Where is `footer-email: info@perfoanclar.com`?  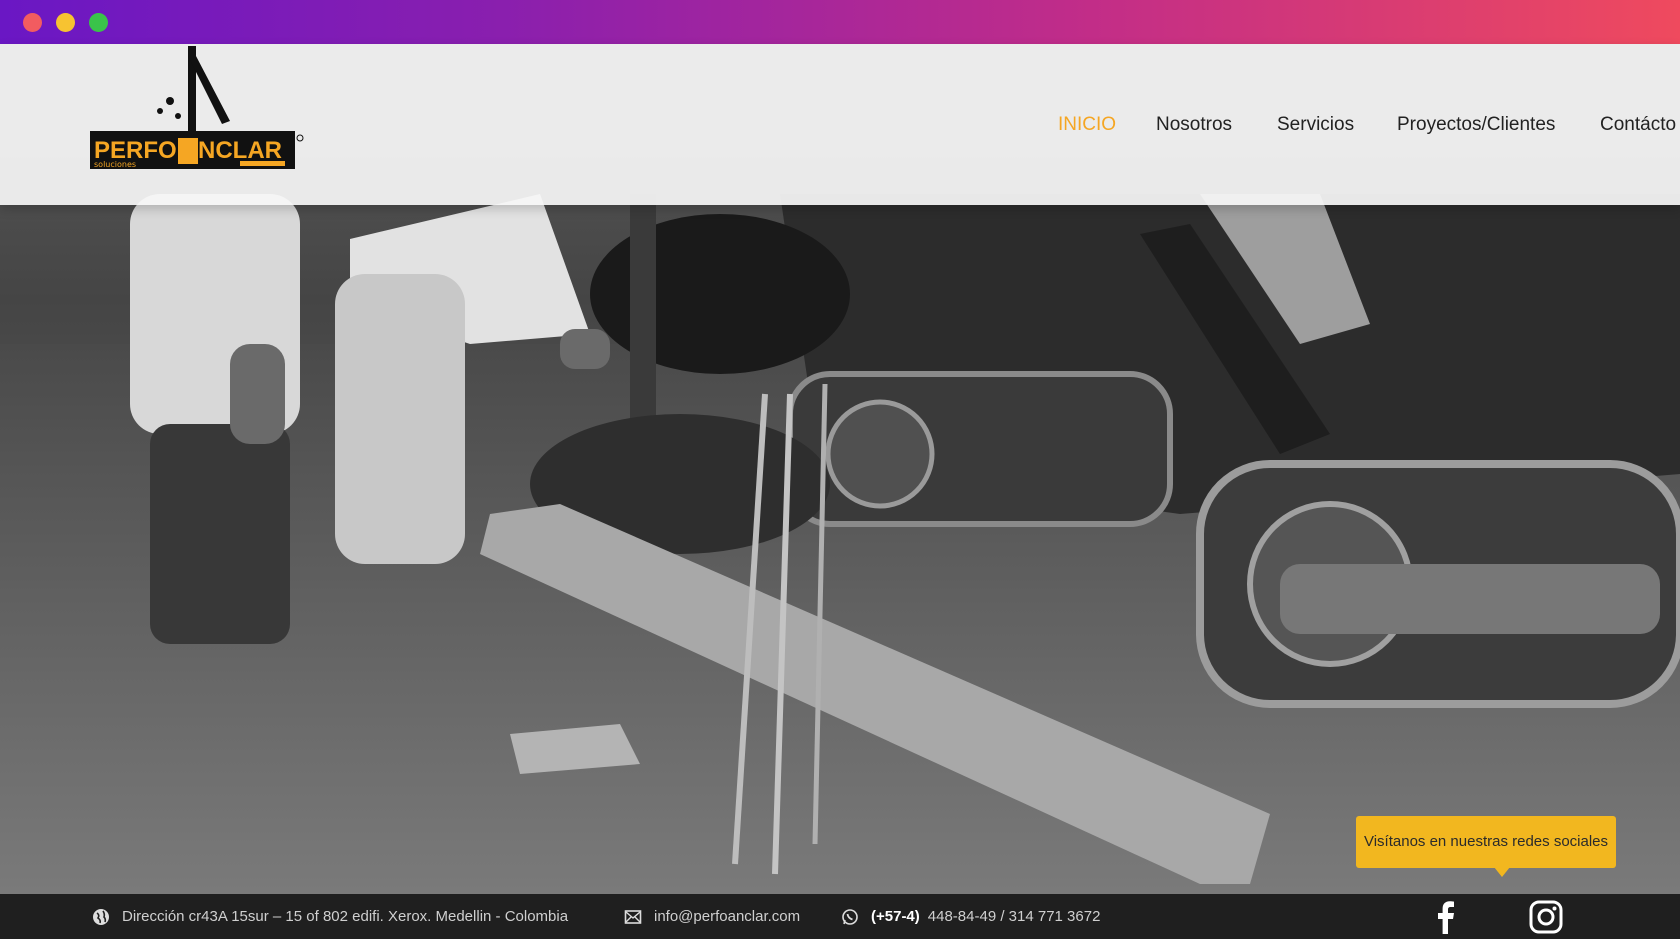 footer-email: info@perfoanclar.com is located at coordinates (712, 916).